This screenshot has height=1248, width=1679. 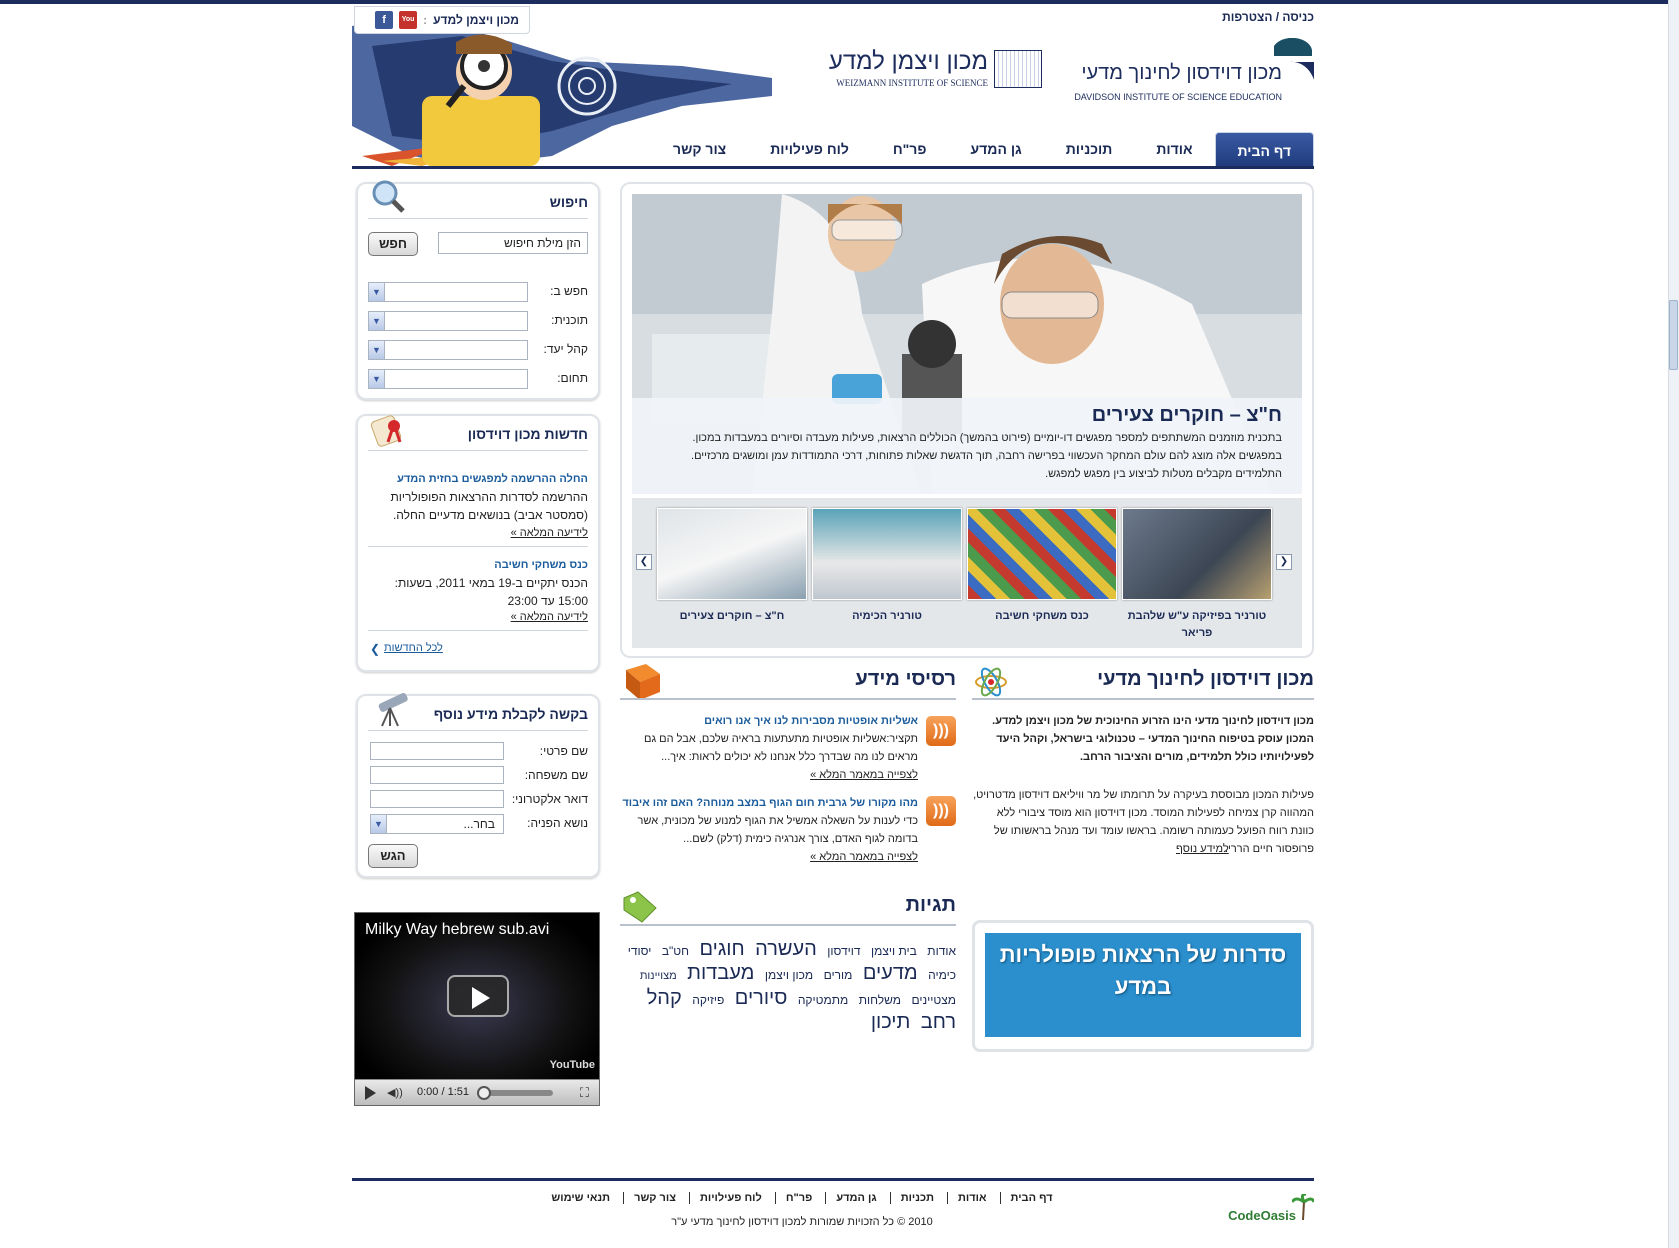 I want to click on tag: מתמטיקה, so click(x=823, y=1000).